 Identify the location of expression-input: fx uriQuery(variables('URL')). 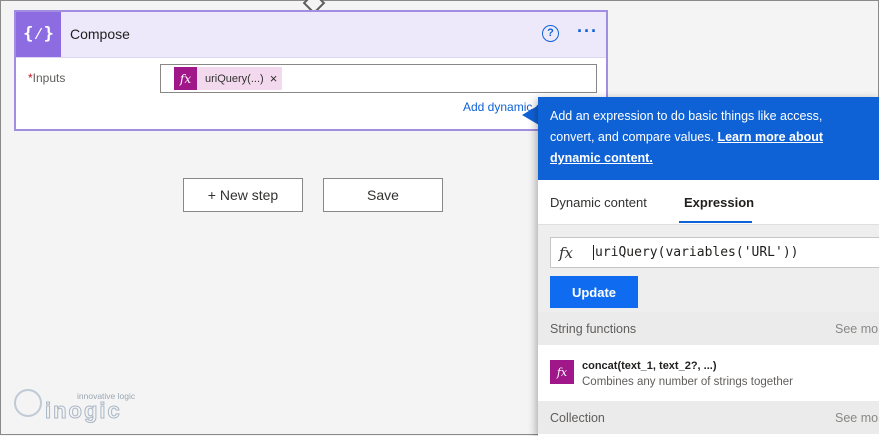
(714, 252).